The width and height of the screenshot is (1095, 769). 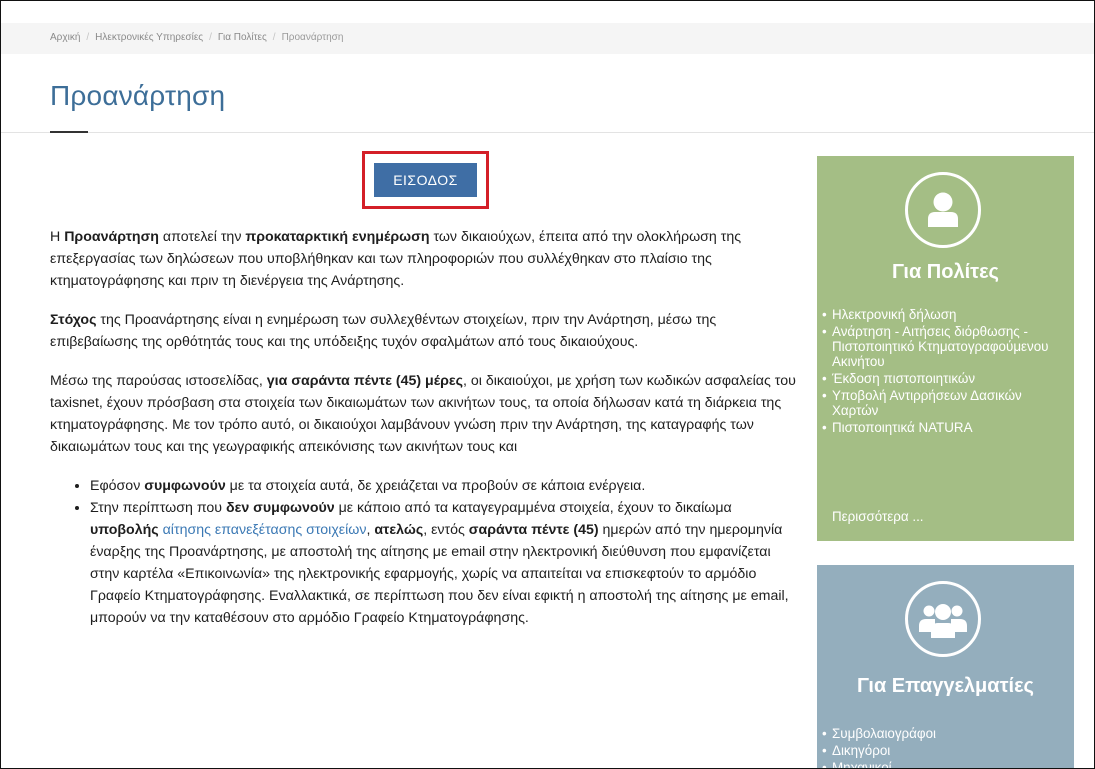 What do you see at coordinates (446, 530) in the screenshot?
I see `text: , εντός` at bounding box center [446, 530].